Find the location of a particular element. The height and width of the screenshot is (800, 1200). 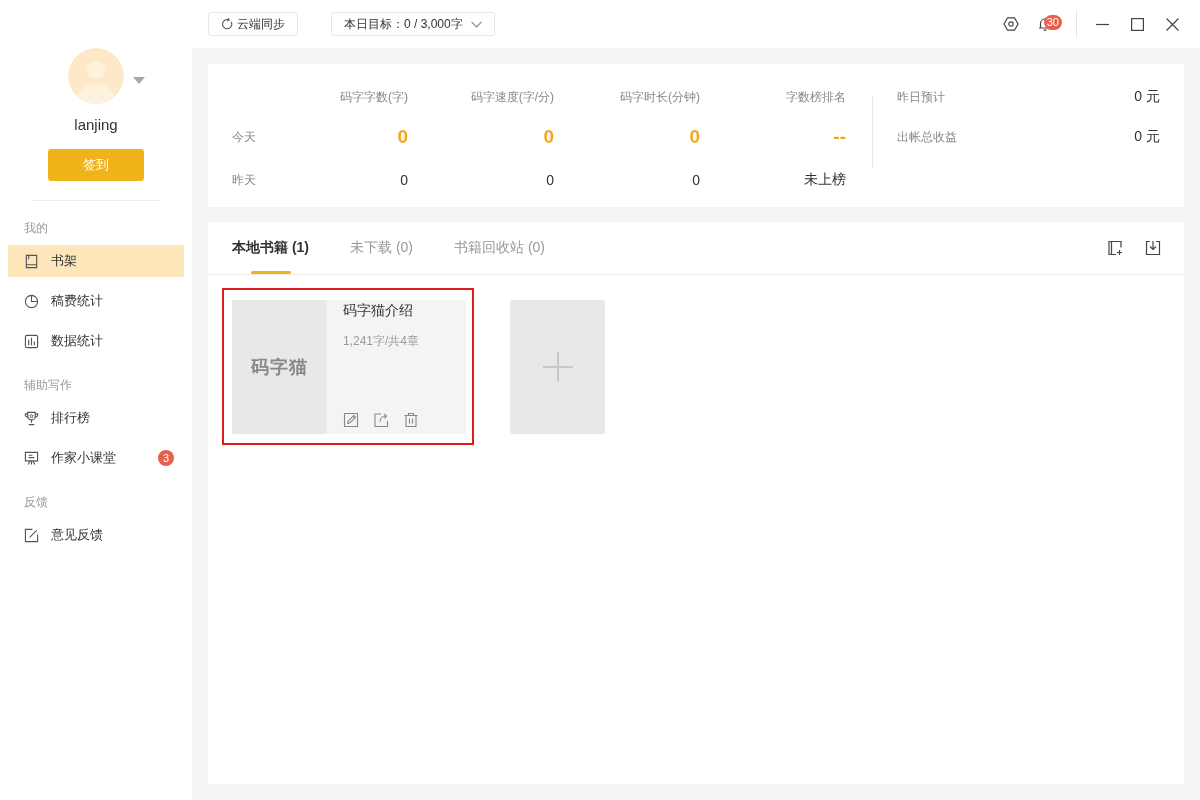

sidebar-item: 数据统计 is located at coordinates (96, 341).